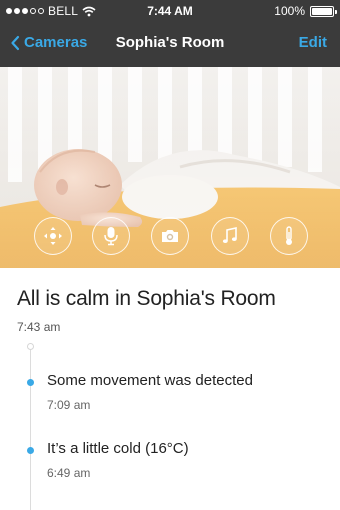  What do you see at coordinates (170, 44) in the screenshot?
I see `nav-bar: Cameras Sophia's Room Edit` at bounding box center [170, 44].